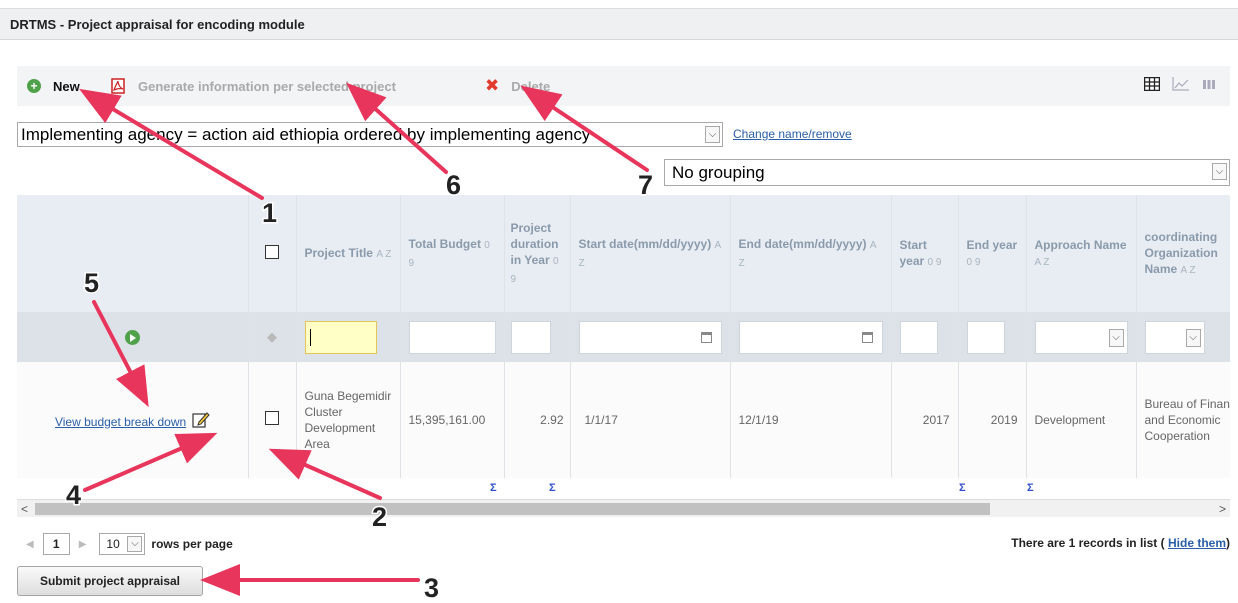 Image resolution: width=1238 pixels, height=603 pixels. What do you see at coordinates (118, 86) in the screenshot?
I see `pdf-icon` at bounding box center [118, 86].